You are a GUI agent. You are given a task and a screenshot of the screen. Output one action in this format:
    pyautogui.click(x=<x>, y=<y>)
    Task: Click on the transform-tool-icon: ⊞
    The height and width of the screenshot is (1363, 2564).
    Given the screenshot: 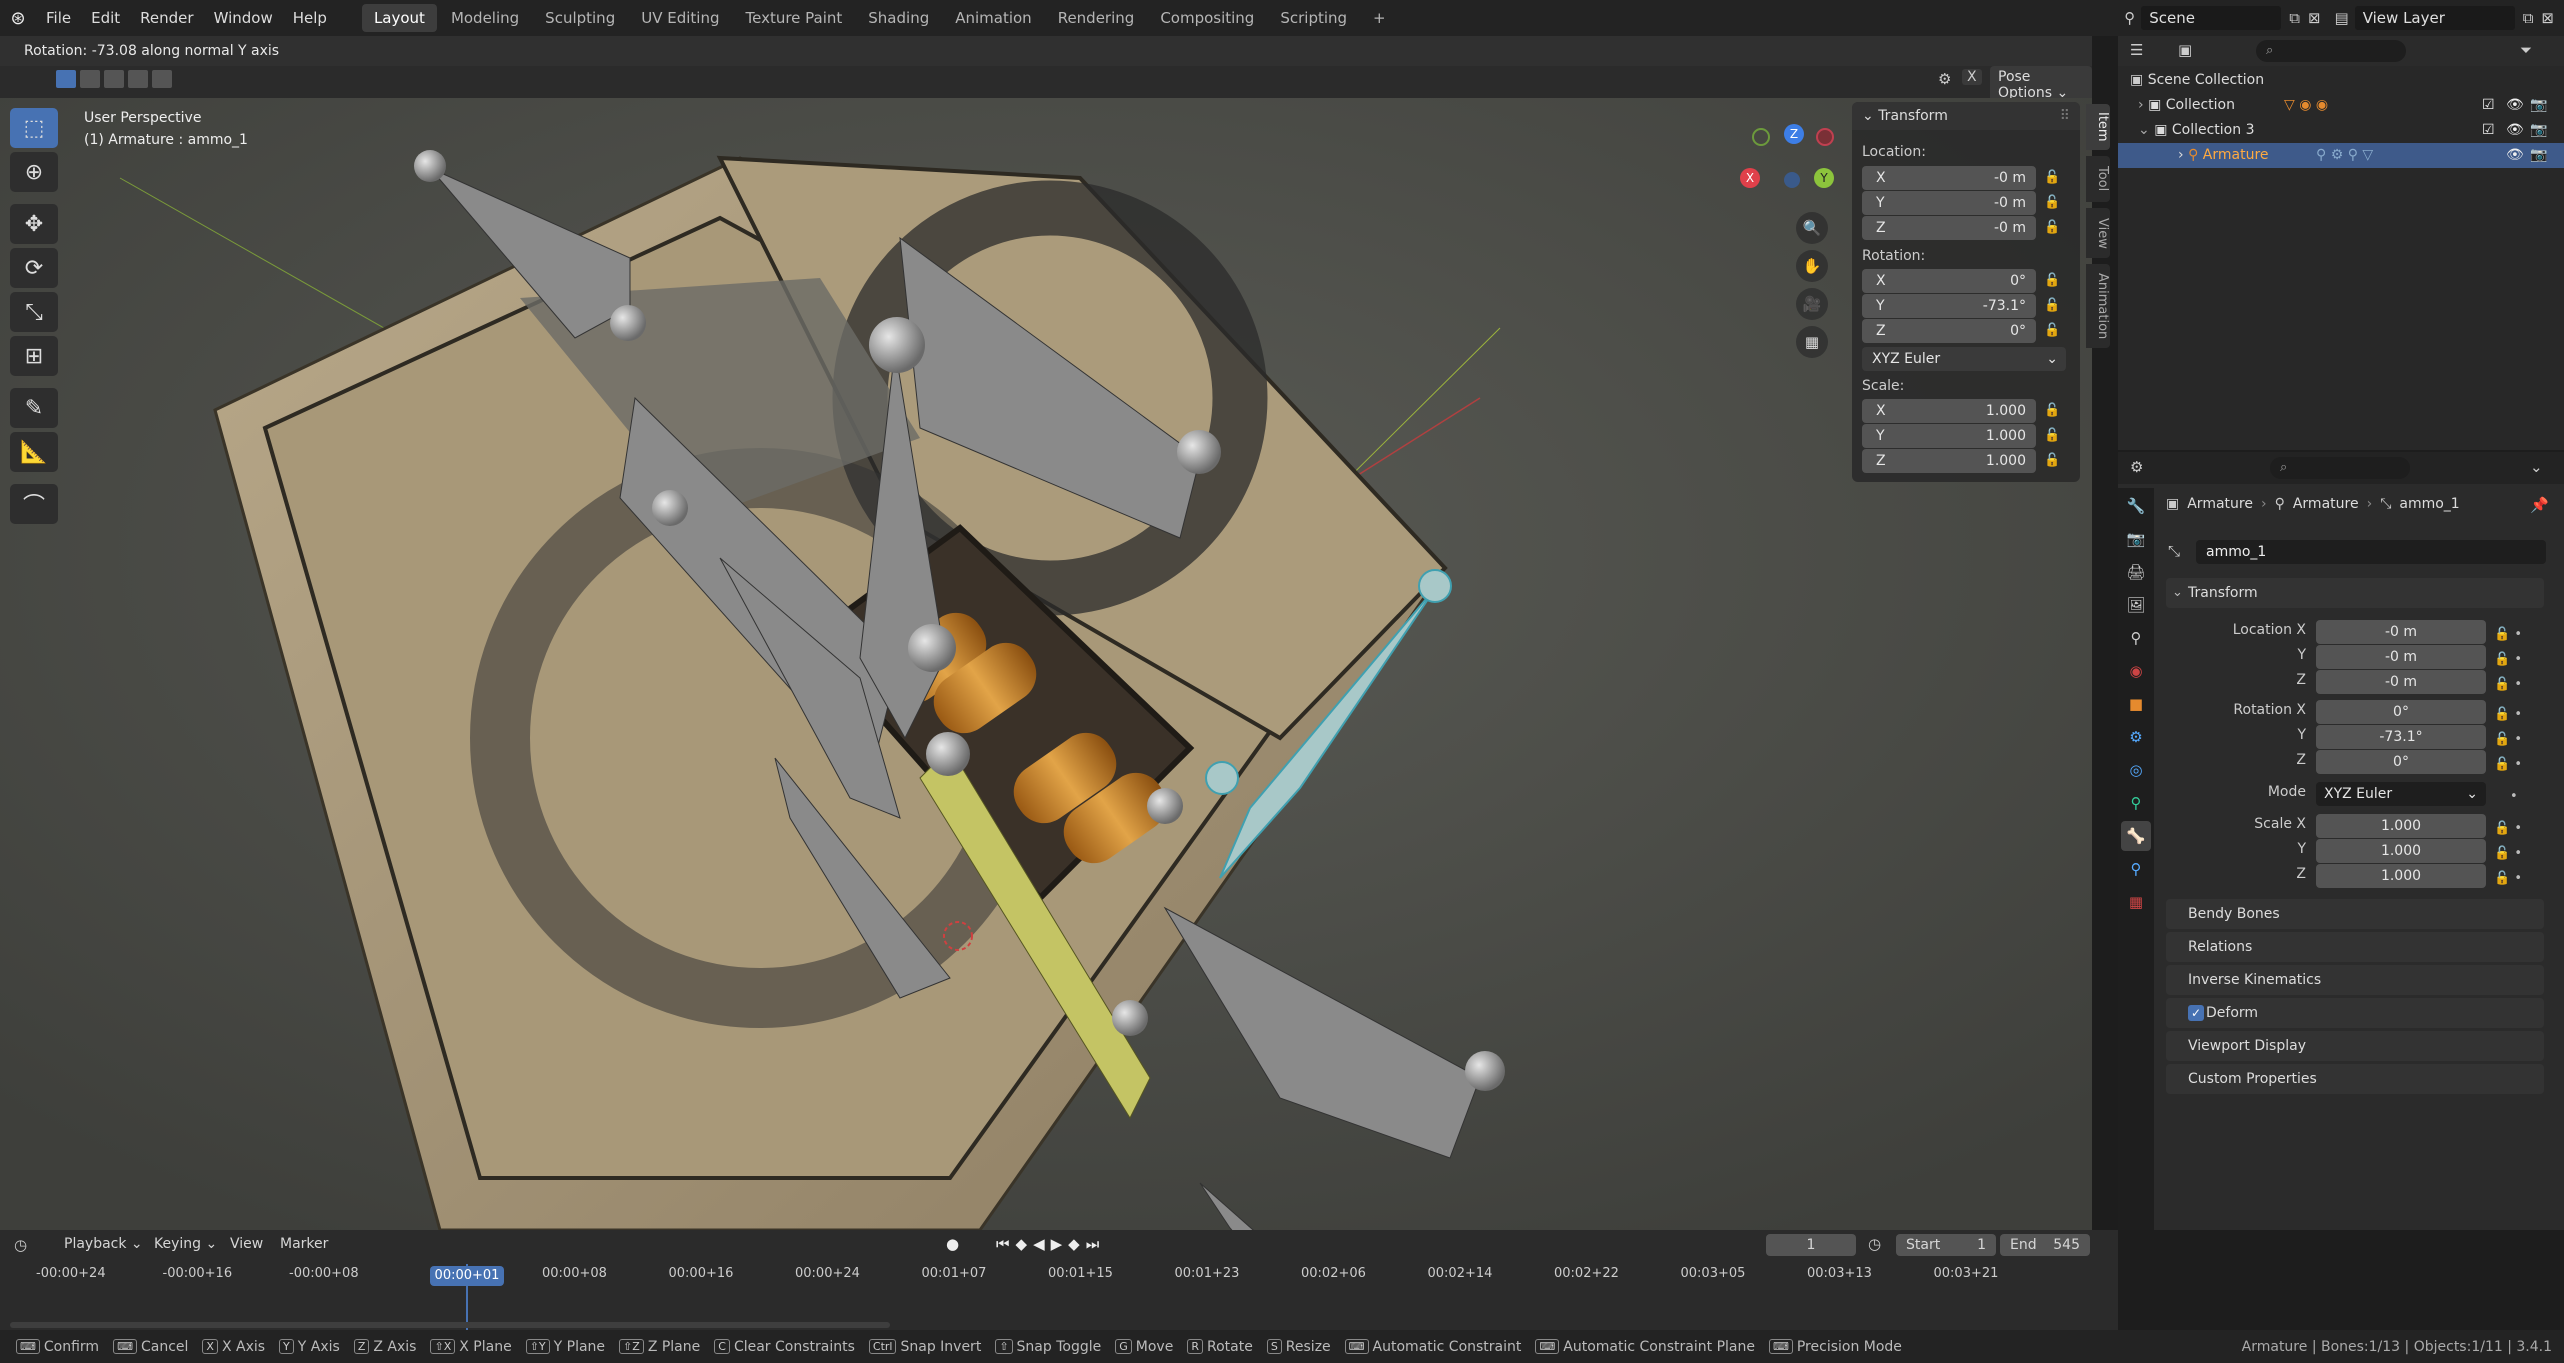 What is the action you would take?
    pyautogui.click(x=34, y=356)
    